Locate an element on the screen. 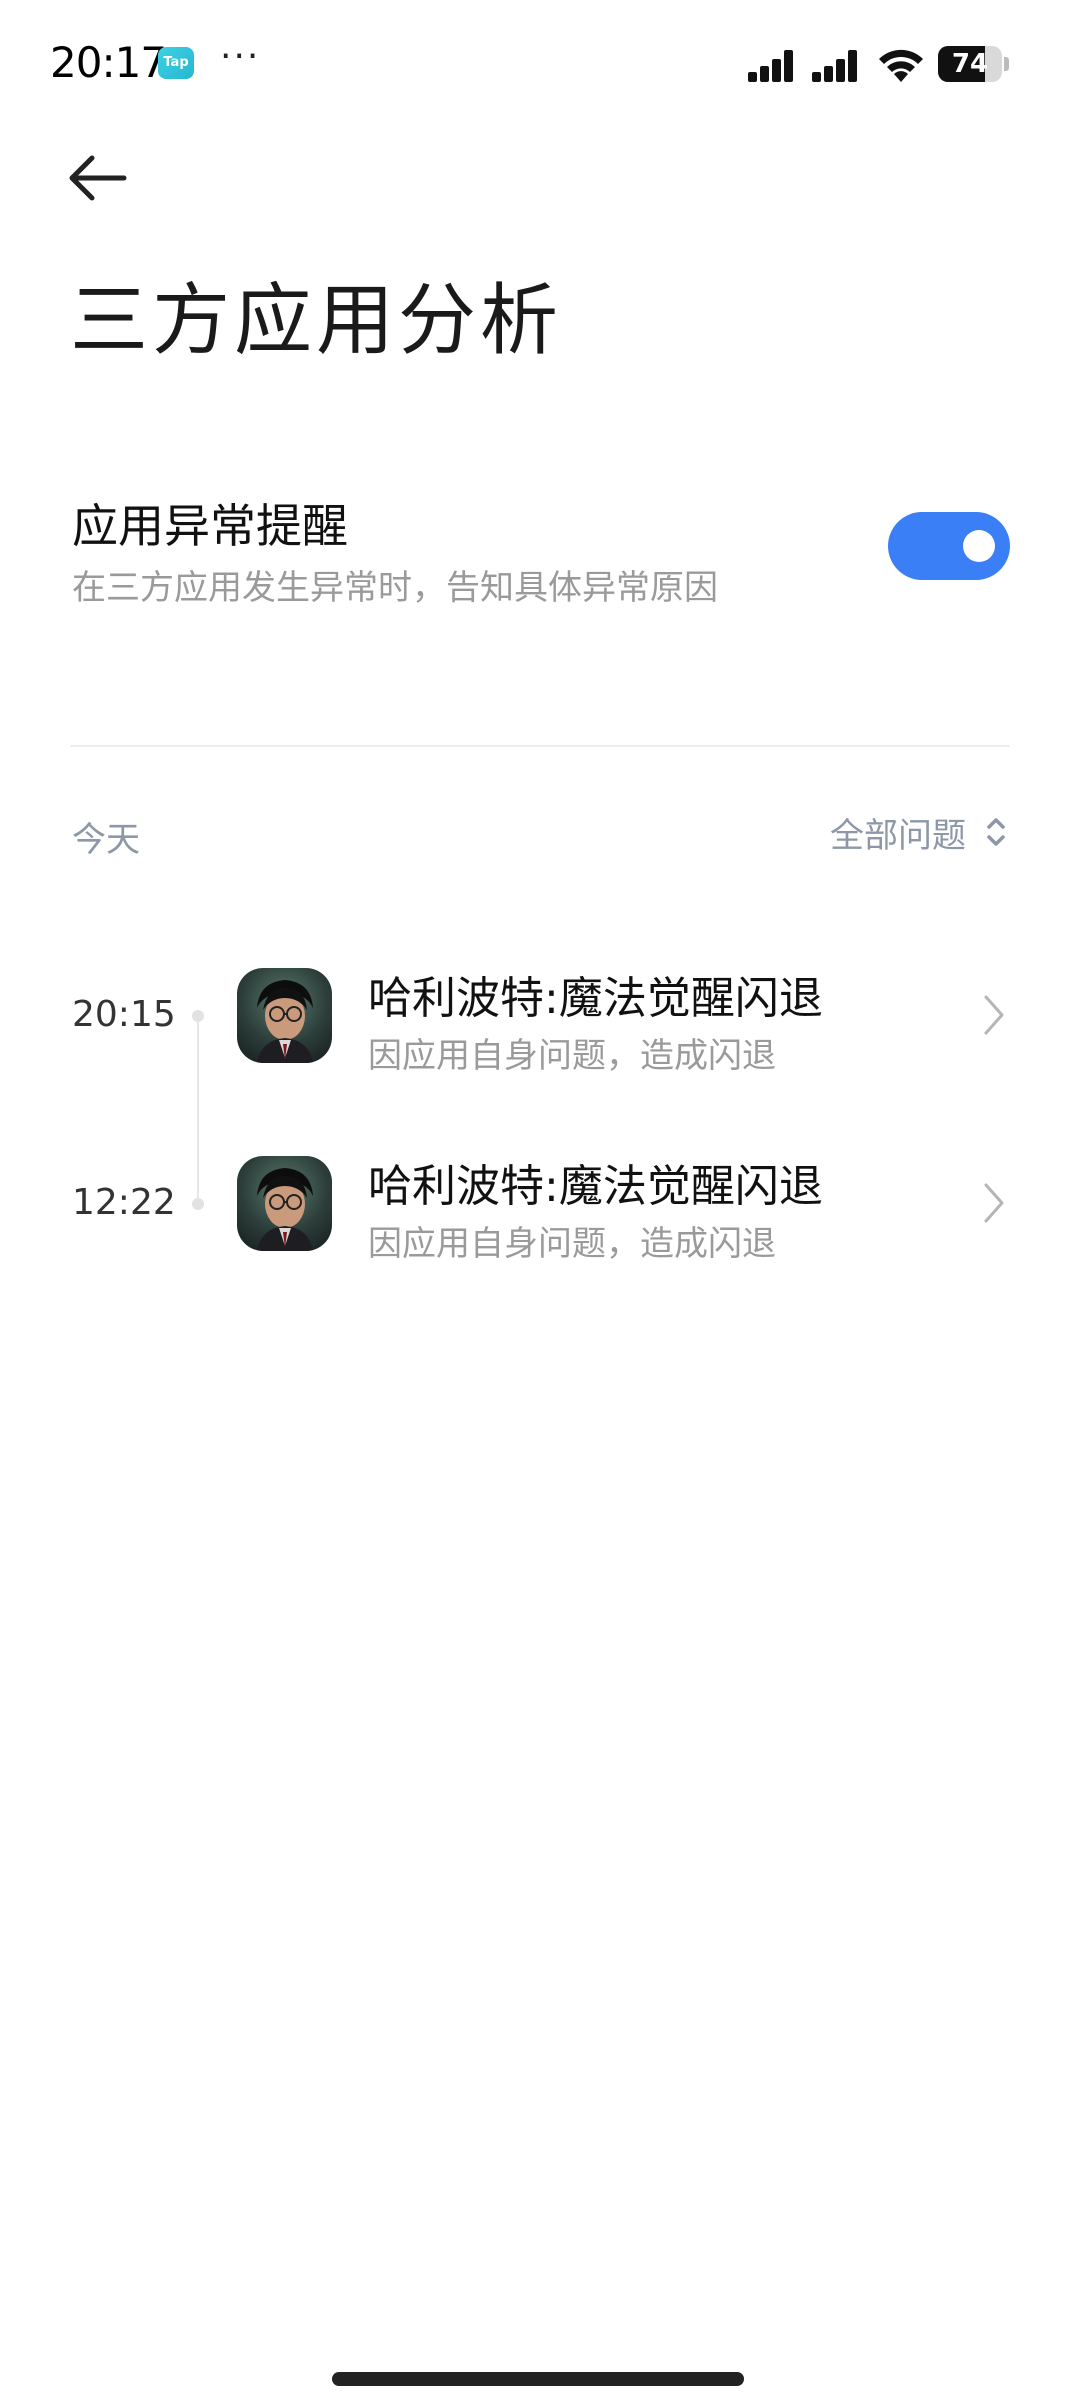 The width and height of the screenshot is (1080, 2403). anomaly-alert-toggle is located at coordinates (949, 546).